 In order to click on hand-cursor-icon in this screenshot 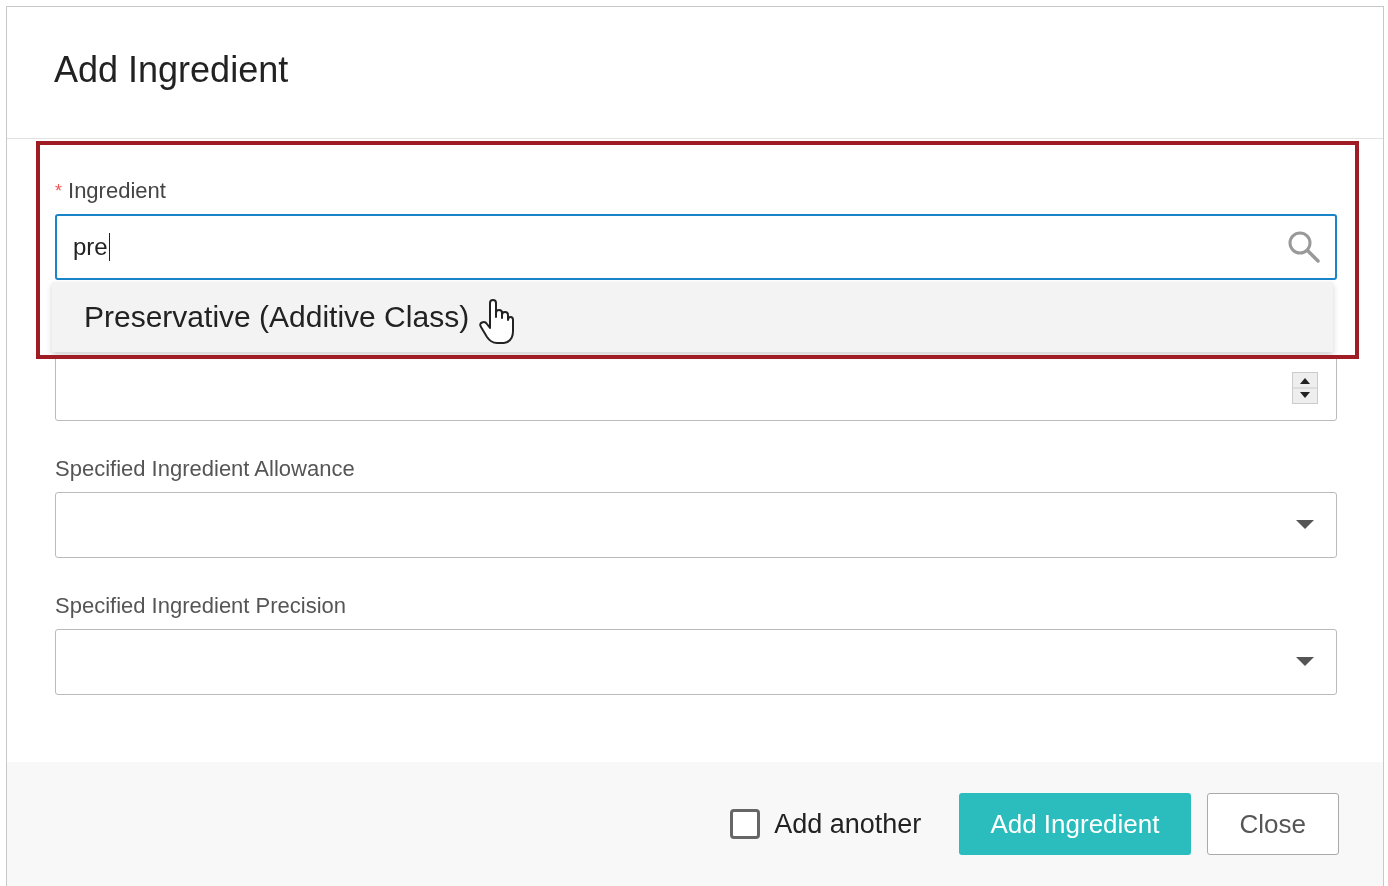, I will do `click(497, 322)`.